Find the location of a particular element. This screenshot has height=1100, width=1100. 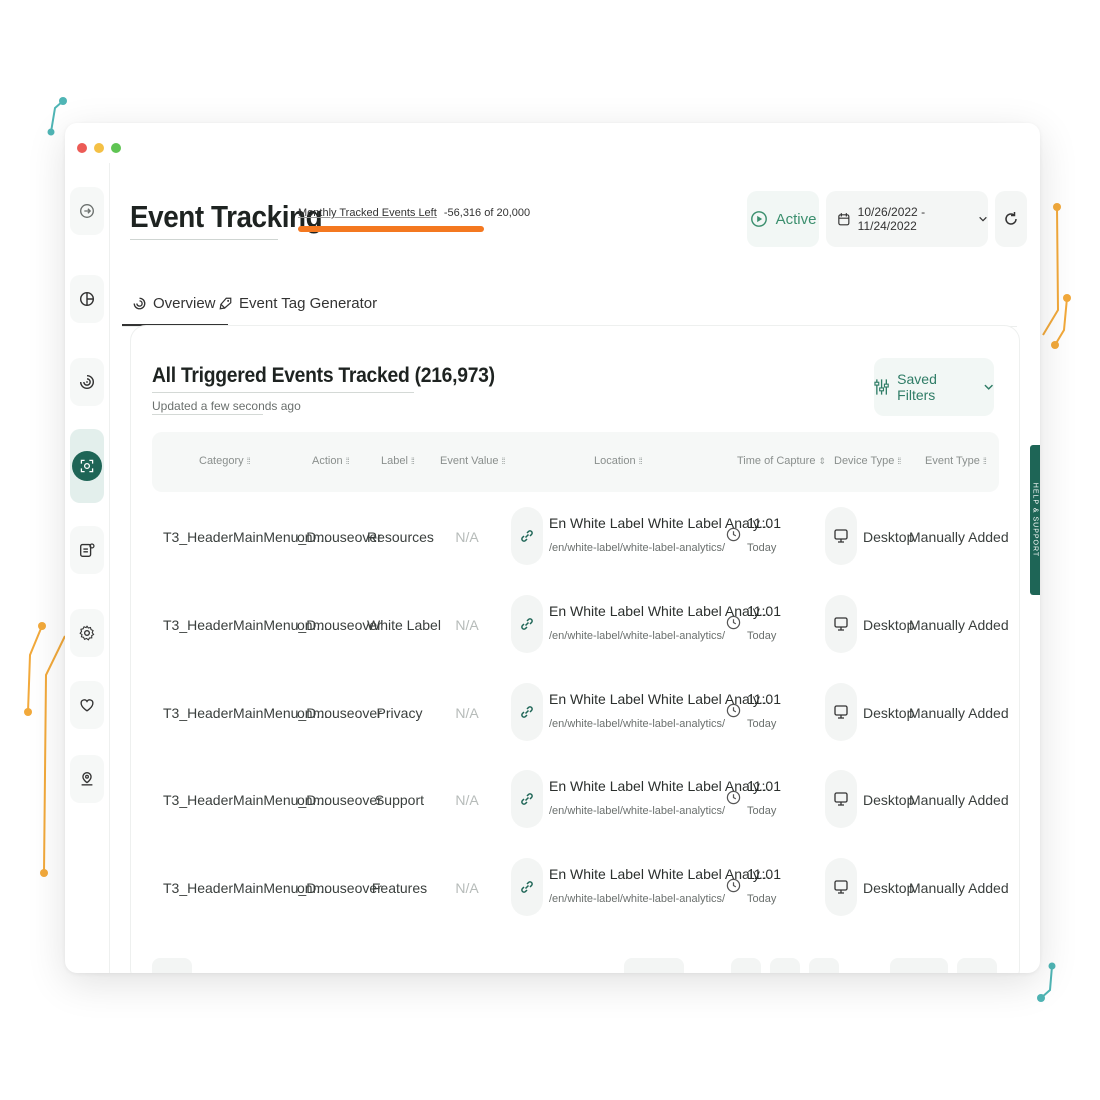

pagination-next-button is located at coordinates (977, 965).